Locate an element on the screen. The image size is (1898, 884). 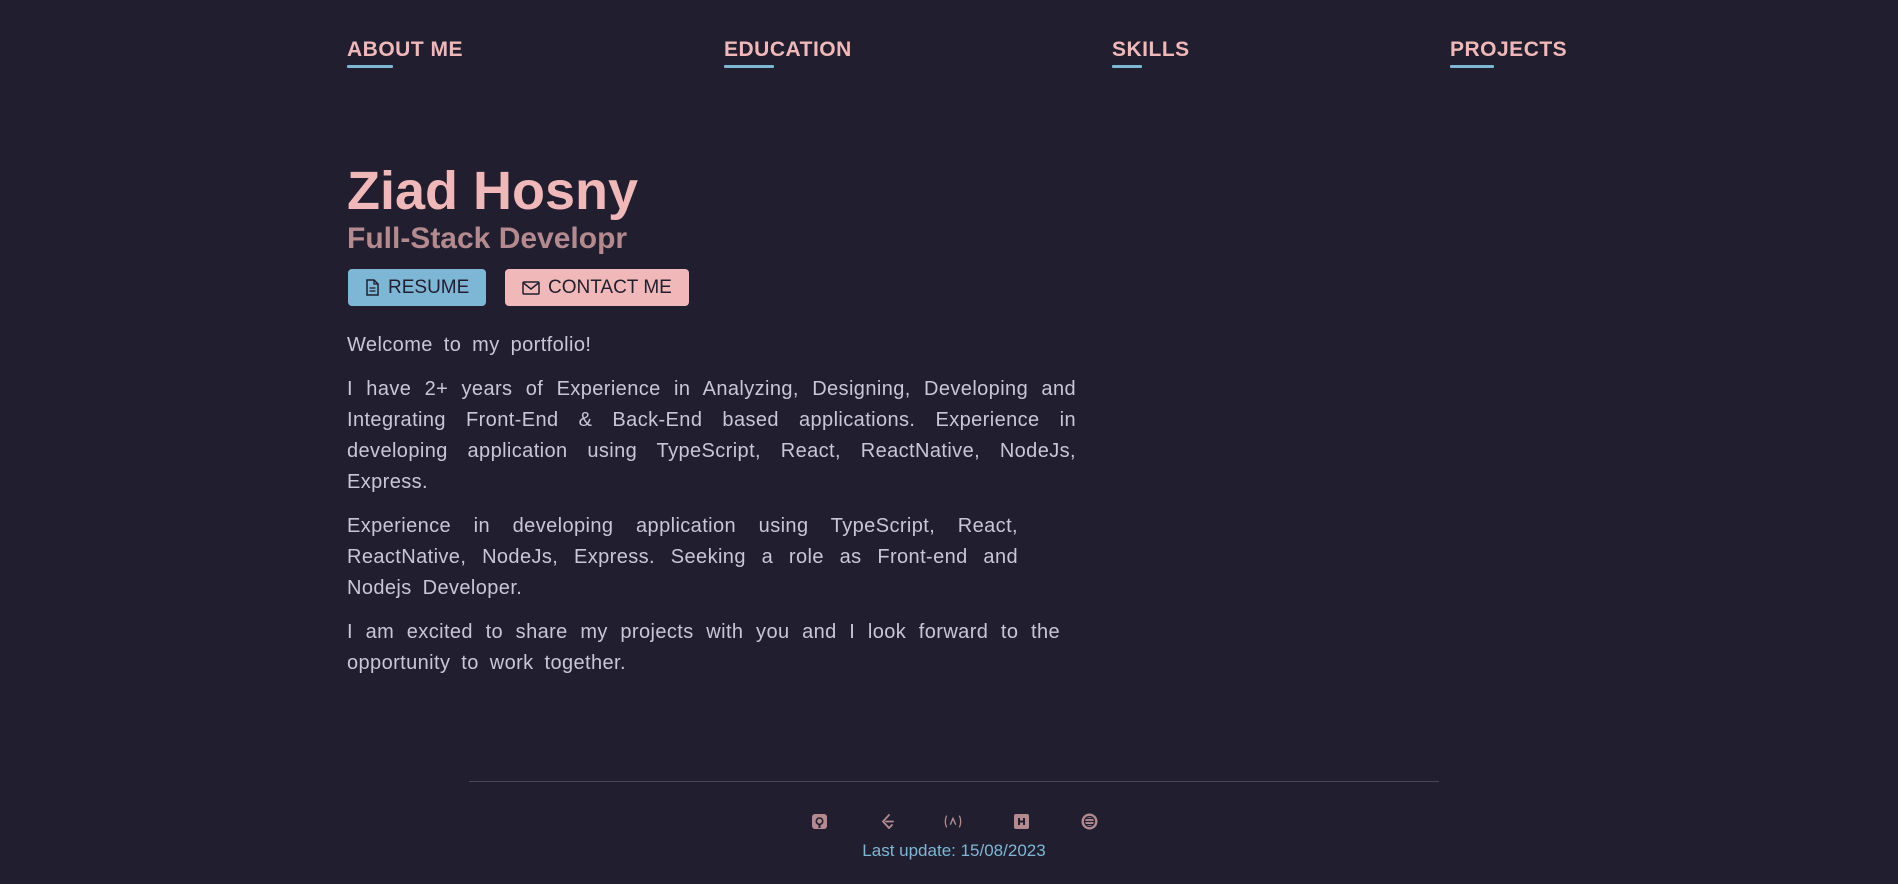
nav-projects: PROJECTS is located at coordinates (1509, 53).